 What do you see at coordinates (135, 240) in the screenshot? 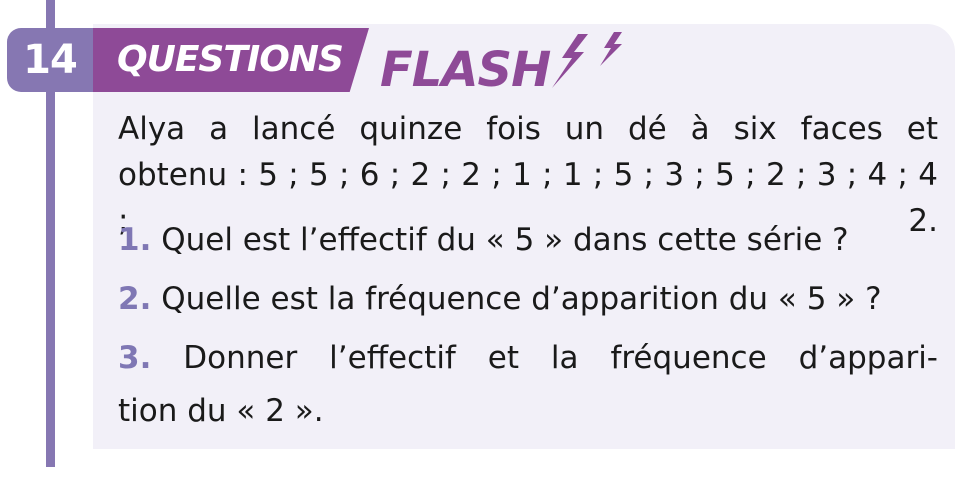
I see `question-number: 1.` at bounding box center [135, 240].